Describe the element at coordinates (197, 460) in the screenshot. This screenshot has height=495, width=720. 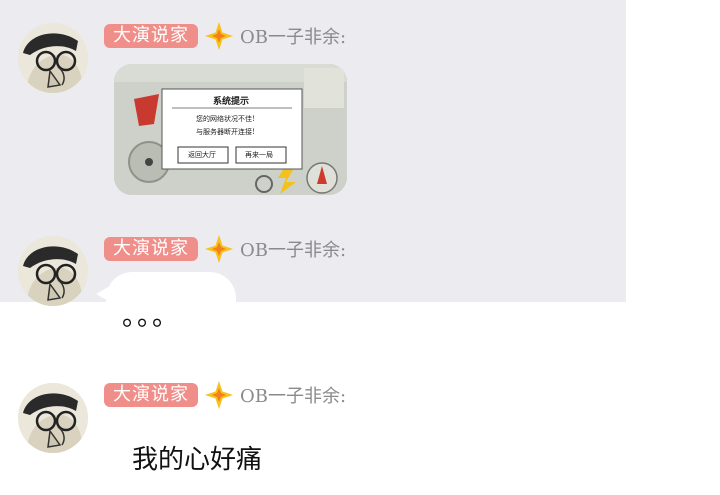
I see `message-text: 我的心好痛` at that location.